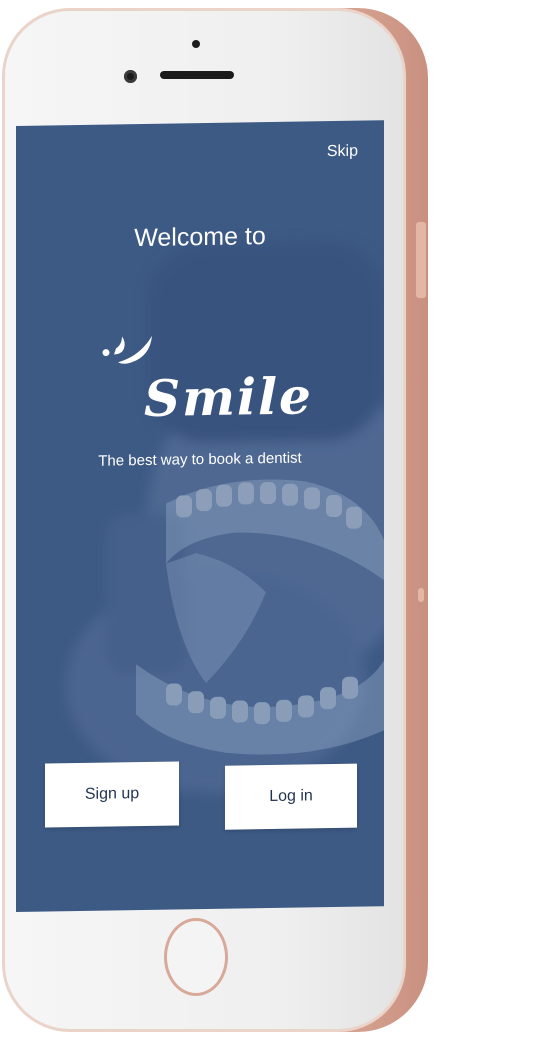 This screenshot has width=536, height=1046. Describe the element at coordinates (200, 459) in the screenshot. I see `tagline: The best way to book a dentist` at that location.